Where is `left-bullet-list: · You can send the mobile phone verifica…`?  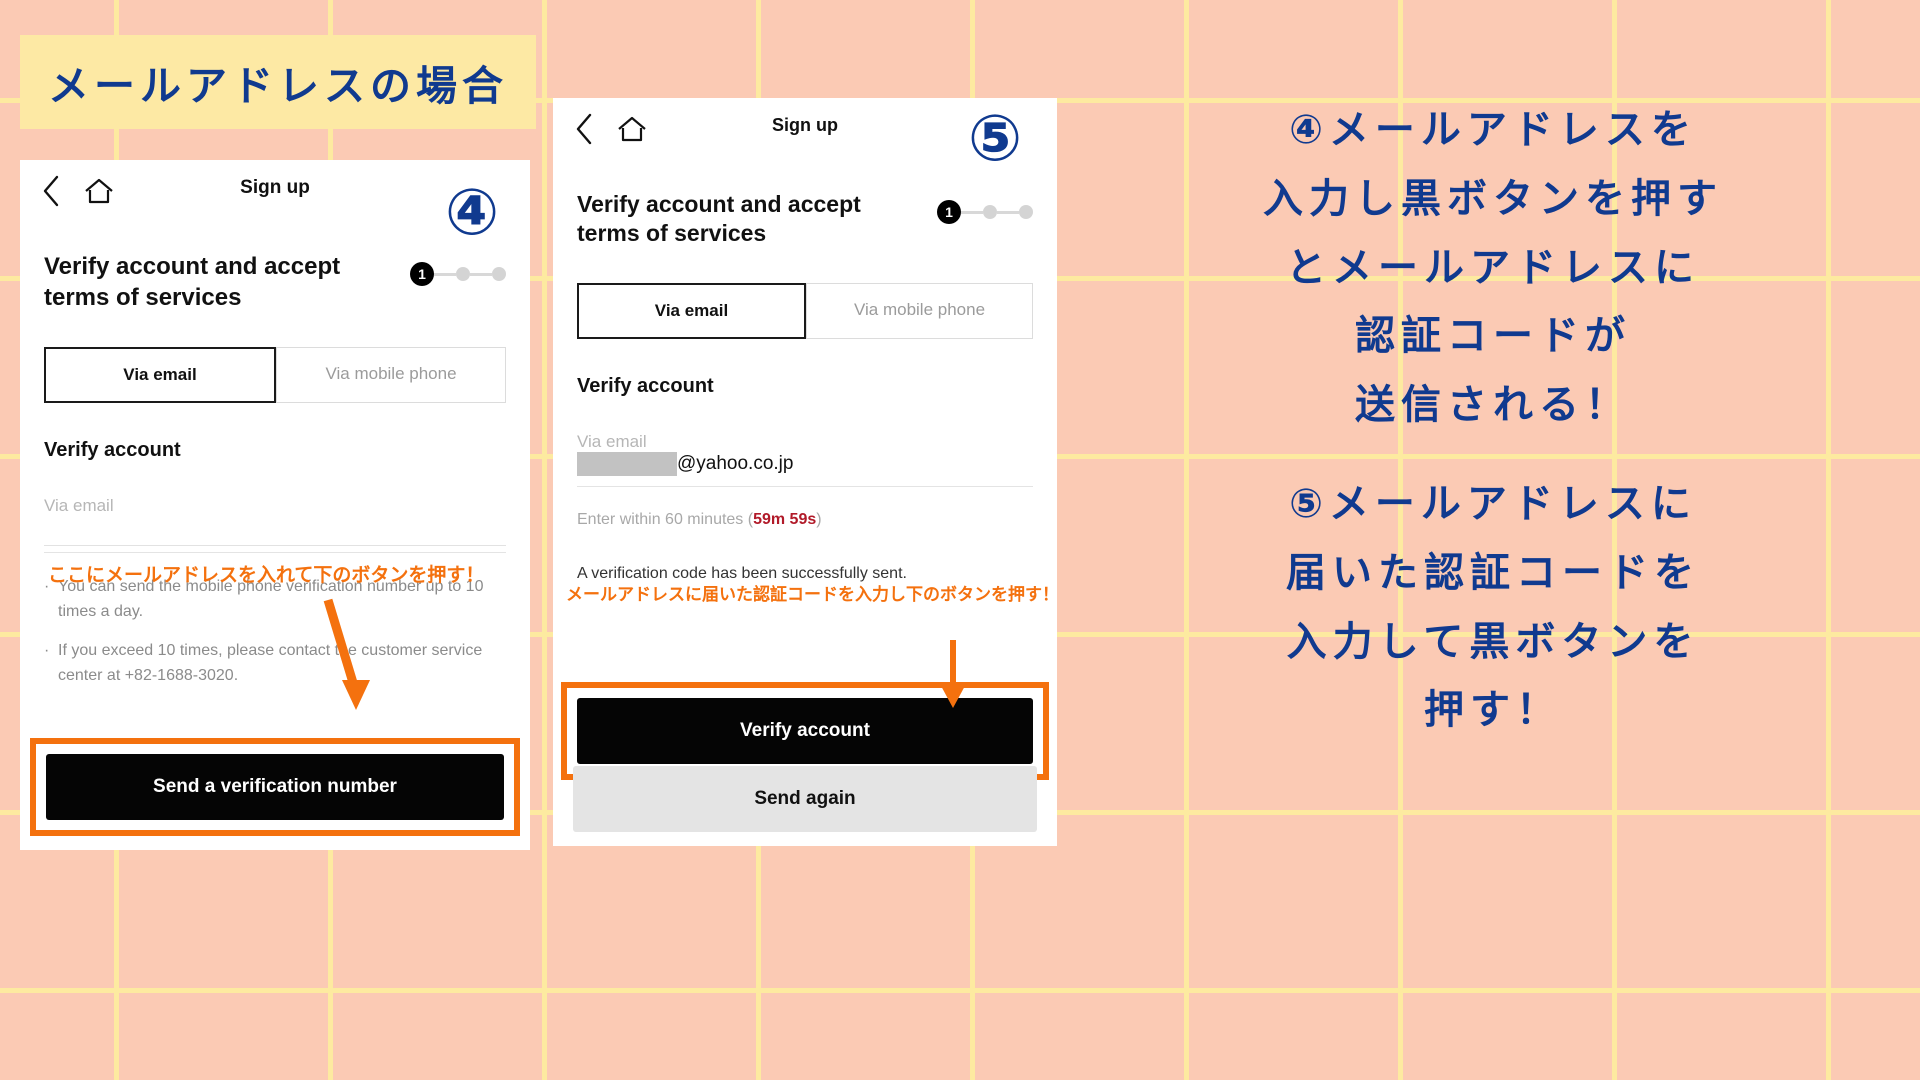 left-bullet-list: · You can send the mobile phone verifica… is located at coordinates (275, 631).